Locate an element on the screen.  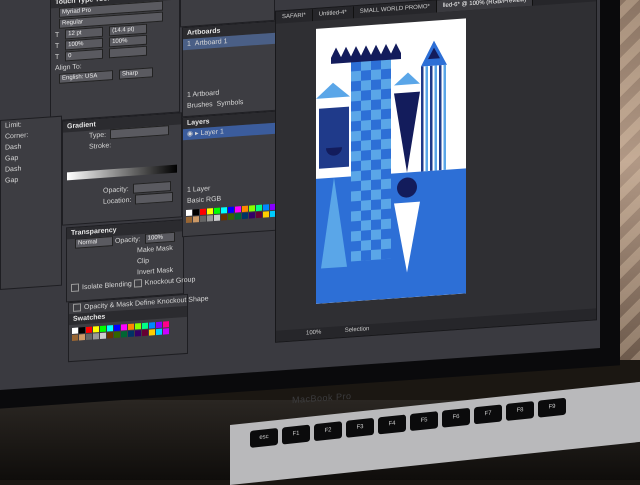
key-f9: F9 is located at coordinates (552, 407).